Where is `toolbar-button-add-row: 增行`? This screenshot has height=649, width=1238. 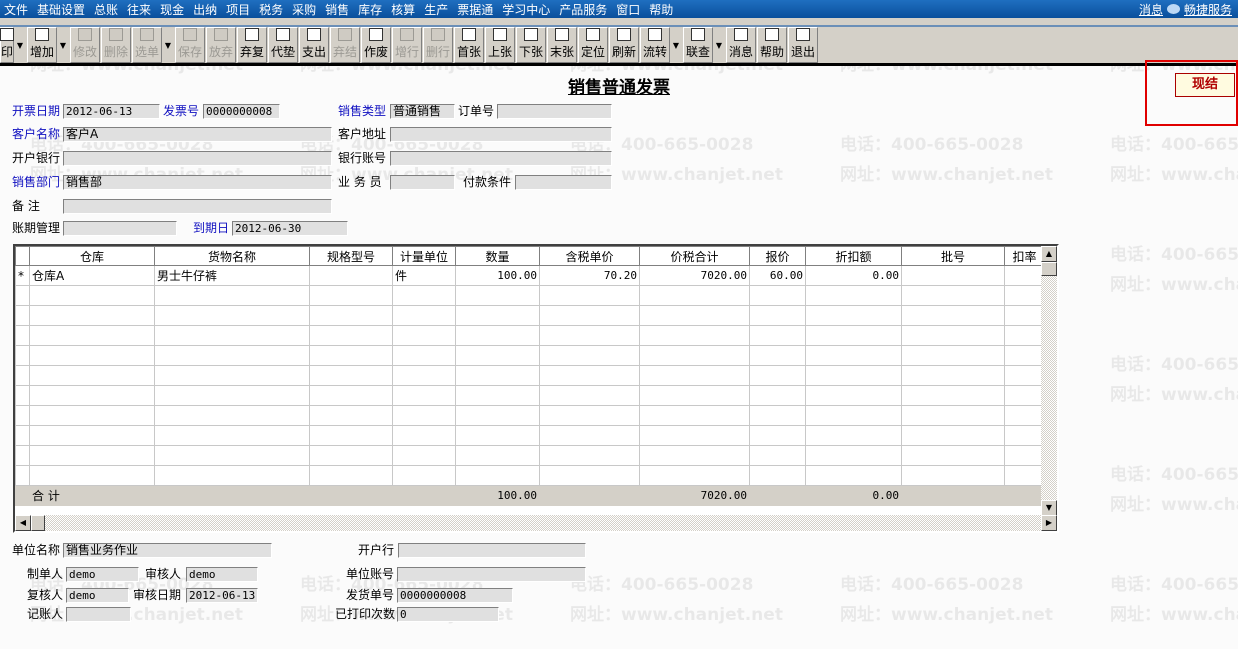 toolbar-button-add-row: 增行 is located at coordinates (407, 45).